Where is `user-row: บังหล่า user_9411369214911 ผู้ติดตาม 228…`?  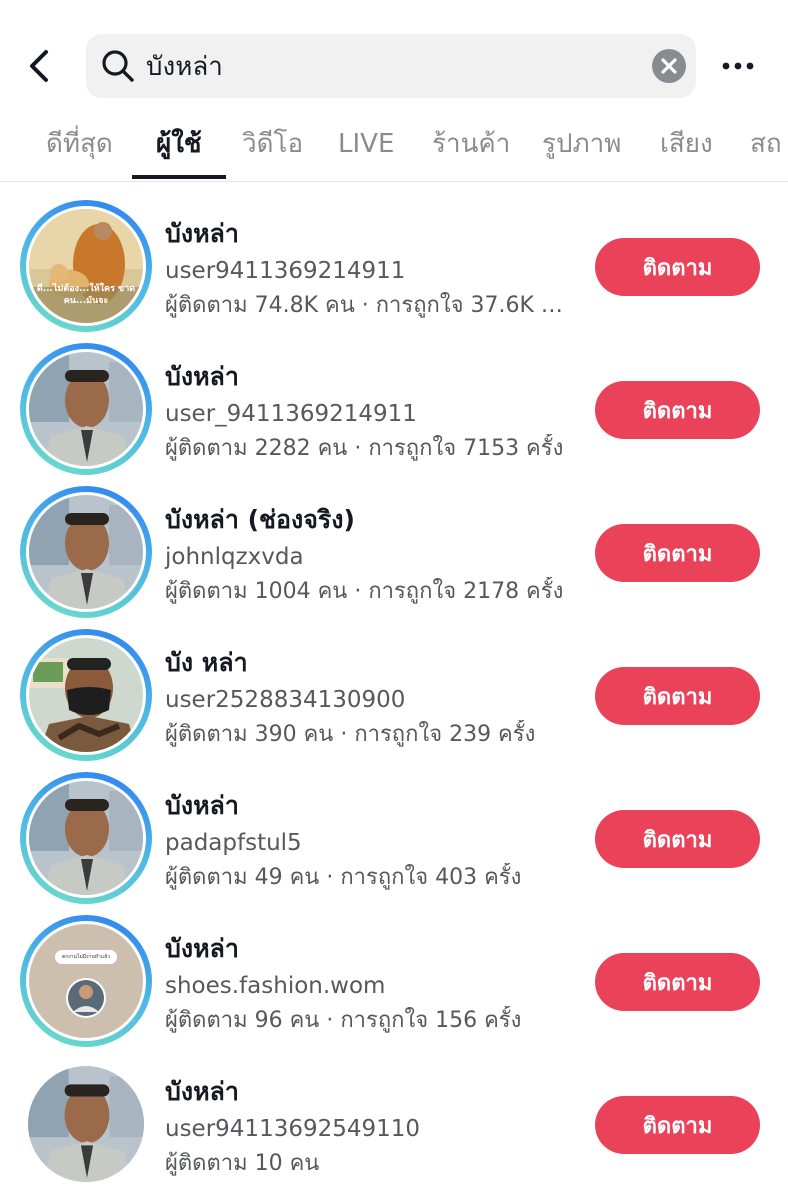 user-row: บังหล่า user_9411369214911 ผู้ติดตาม 228… is located at coordinates (394, 400).